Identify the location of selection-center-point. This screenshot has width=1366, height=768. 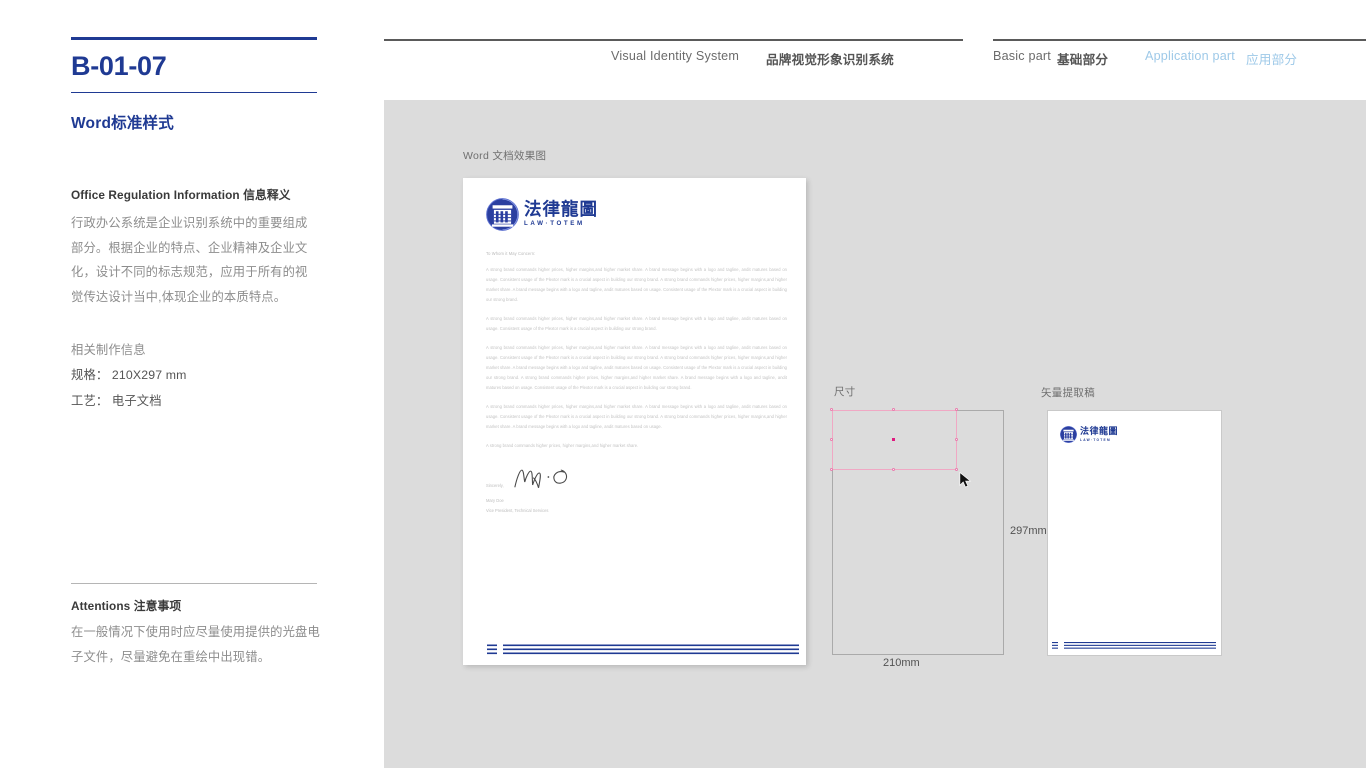
(893, 439).